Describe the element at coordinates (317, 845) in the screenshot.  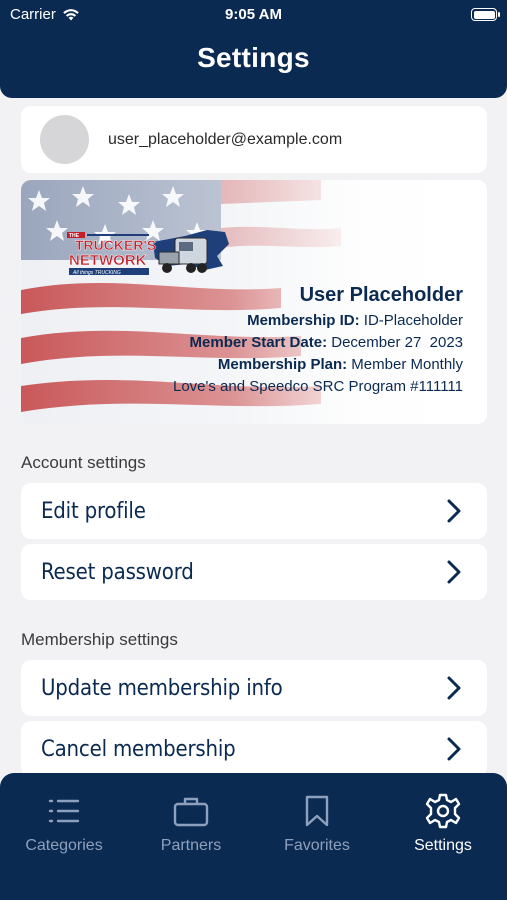
I see `tab-favorites-label: Favorites` at that location.